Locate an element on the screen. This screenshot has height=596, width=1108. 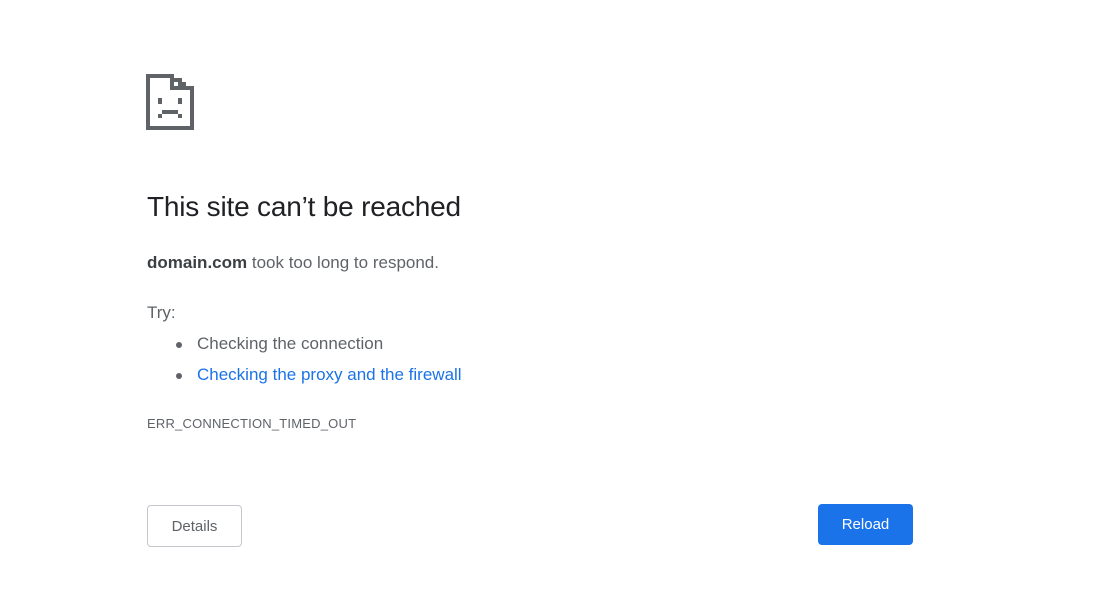
suggestion-text: Checking the connection is located at coordinates (290, 343).